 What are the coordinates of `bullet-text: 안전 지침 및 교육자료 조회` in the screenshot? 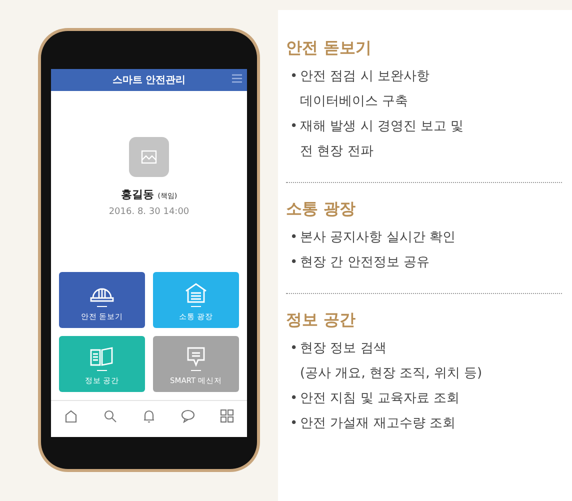 It's located at (380, 399).